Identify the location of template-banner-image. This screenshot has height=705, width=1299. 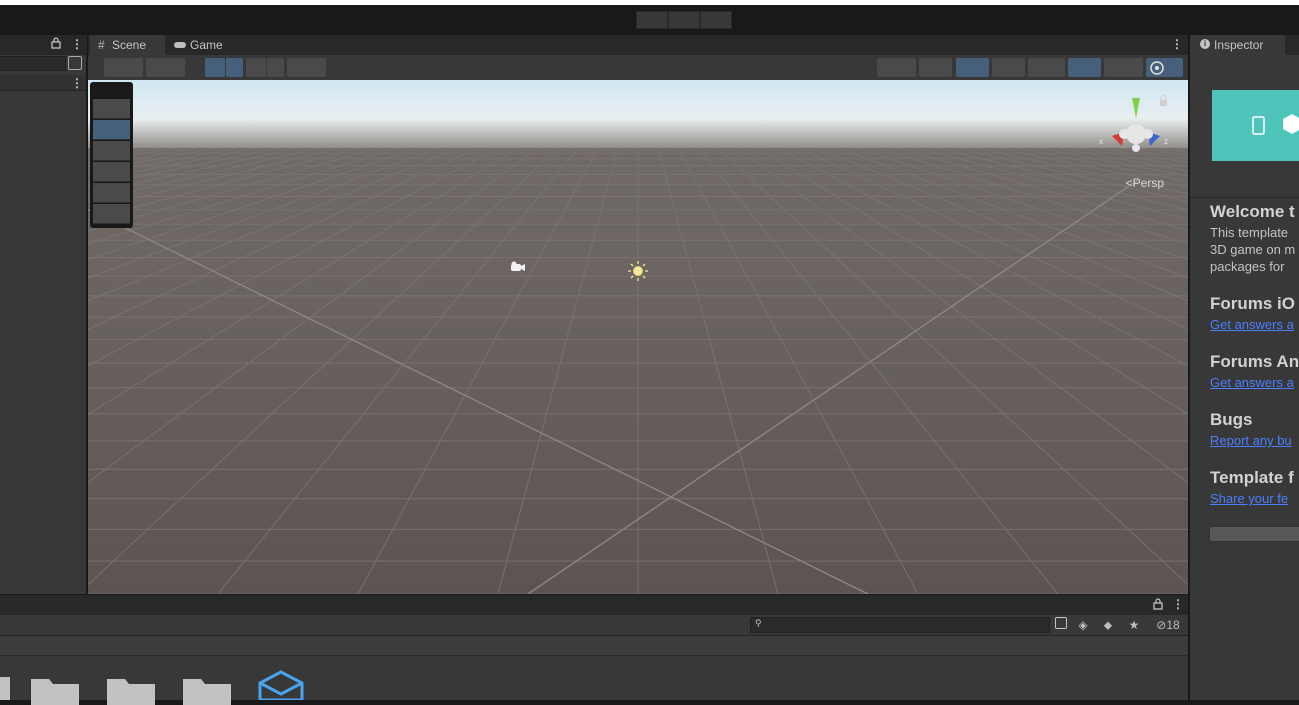
(1255, 125).